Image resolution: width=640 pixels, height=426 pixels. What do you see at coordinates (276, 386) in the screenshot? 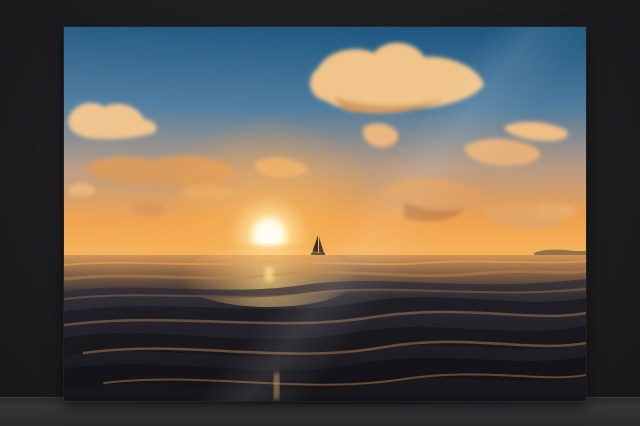
I see `reflection-streak-lower` at bounding box center [276, 386].